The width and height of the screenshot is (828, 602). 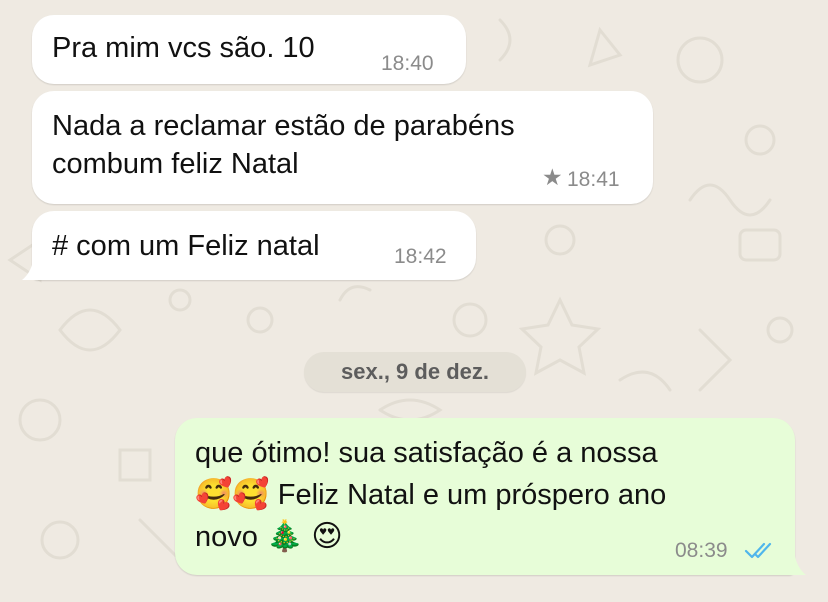 What do you see at coordinates (552, 178) in the screenshot?
I see `star-icon: ★` at bounding box center [552, 178].